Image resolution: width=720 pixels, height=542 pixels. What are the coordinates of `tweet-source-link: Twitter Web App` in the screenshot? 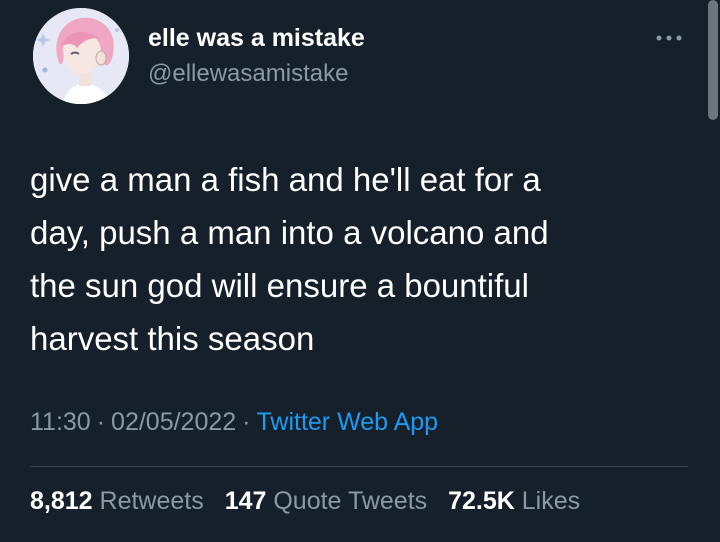 It's located at (348, 422).